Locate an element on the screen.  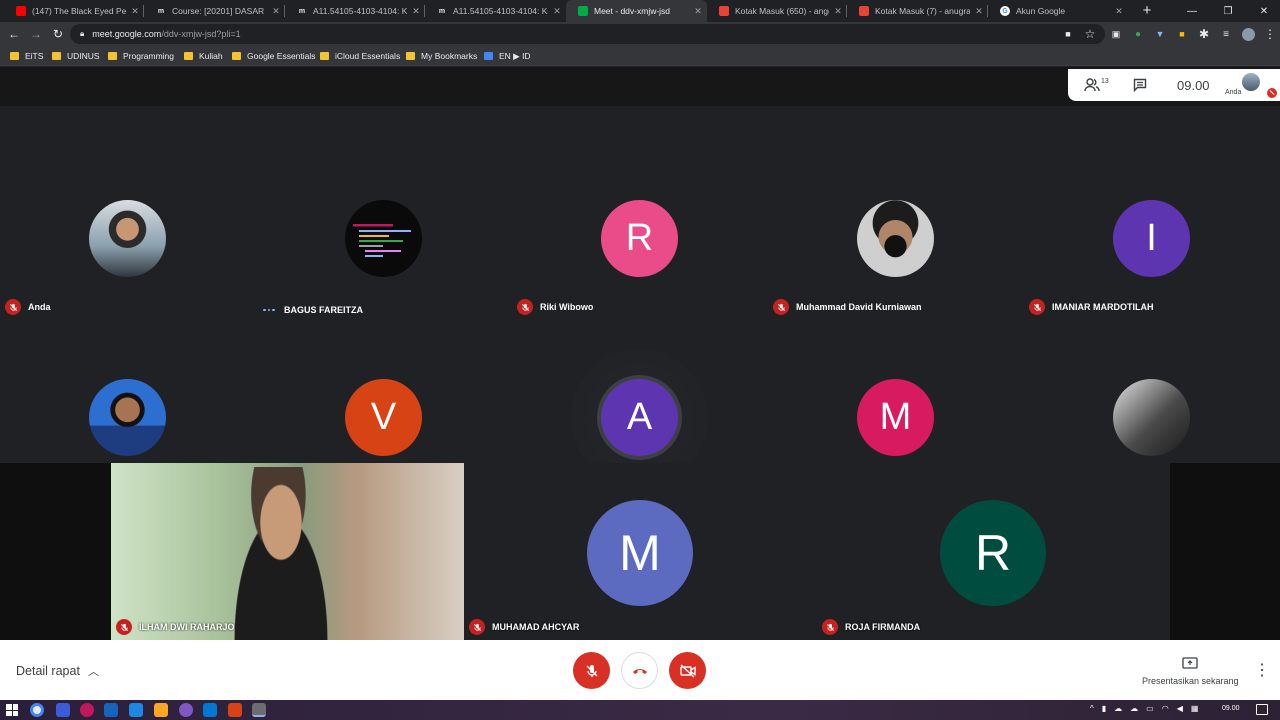
reading-list-icon: ≡ is located at coordinates (1226, 34).